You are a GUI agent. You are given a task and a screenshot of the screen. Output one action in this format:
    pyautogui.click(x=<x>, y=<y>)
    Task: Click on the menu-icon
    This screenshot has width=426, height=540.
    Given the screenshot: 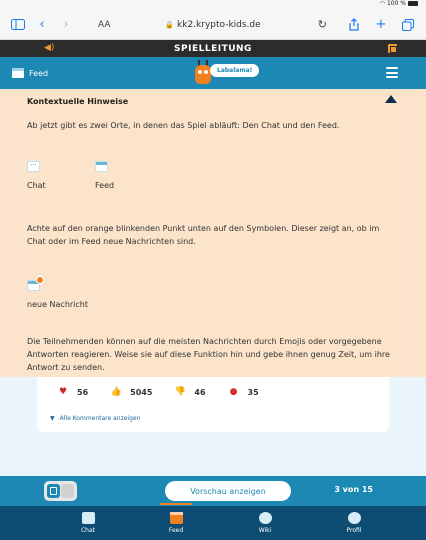 What is the action you would take?
    pyautogui.click(x=392, y=72)
    